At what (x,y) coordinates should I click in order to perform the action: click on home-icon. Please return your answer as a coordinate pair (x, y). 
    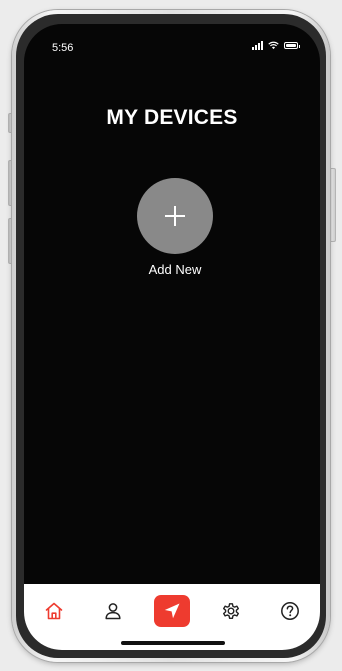
    Looking at the image, I should click on (54, 611).